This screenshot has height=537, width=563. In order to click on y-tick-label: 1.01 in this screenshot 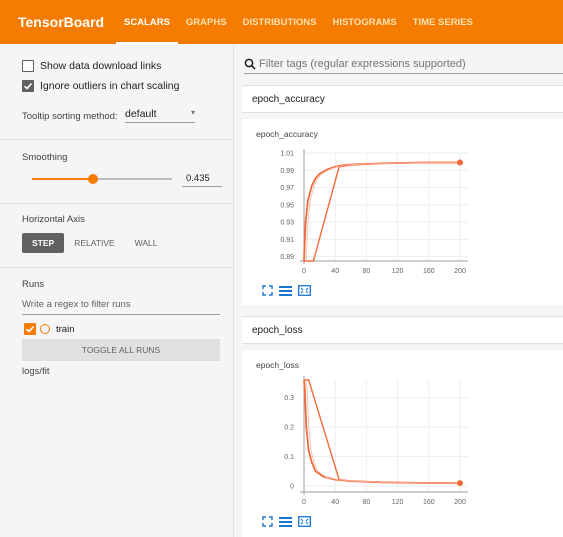, I will do `click(287, 154)`.